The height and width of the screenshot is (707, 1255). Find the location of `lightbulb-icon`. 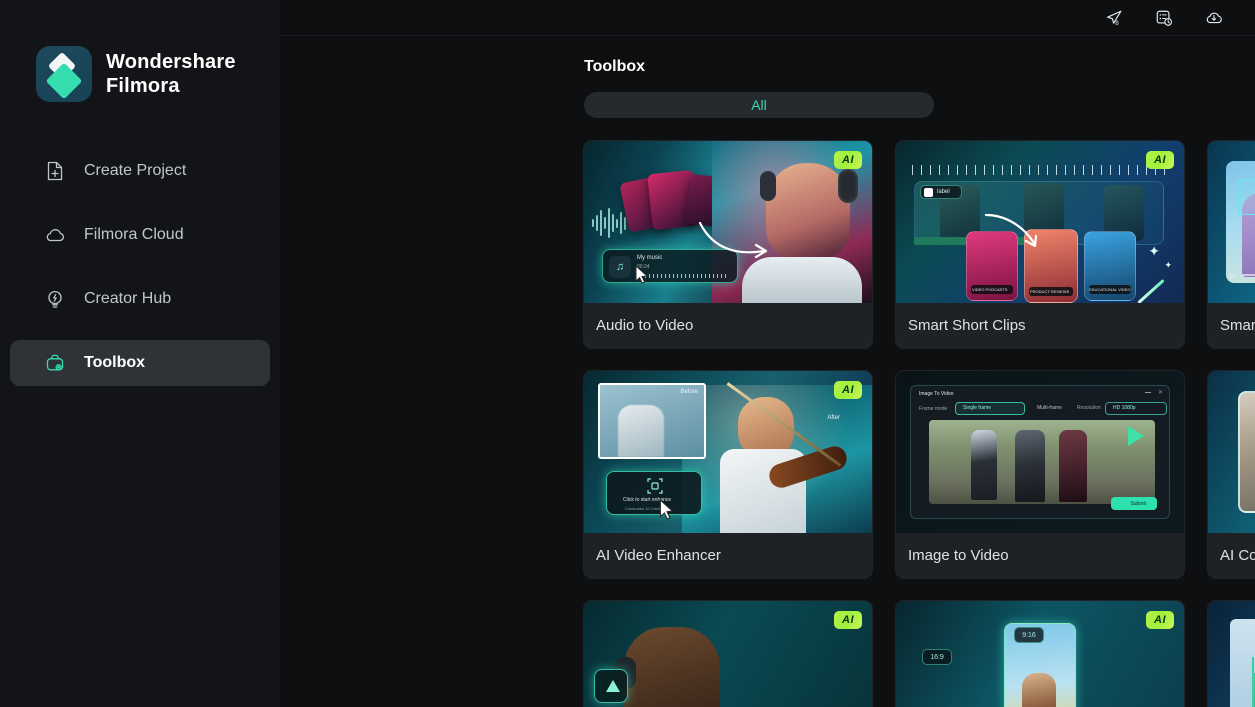

lightbulb-icon is located at coordinates (55, 299).